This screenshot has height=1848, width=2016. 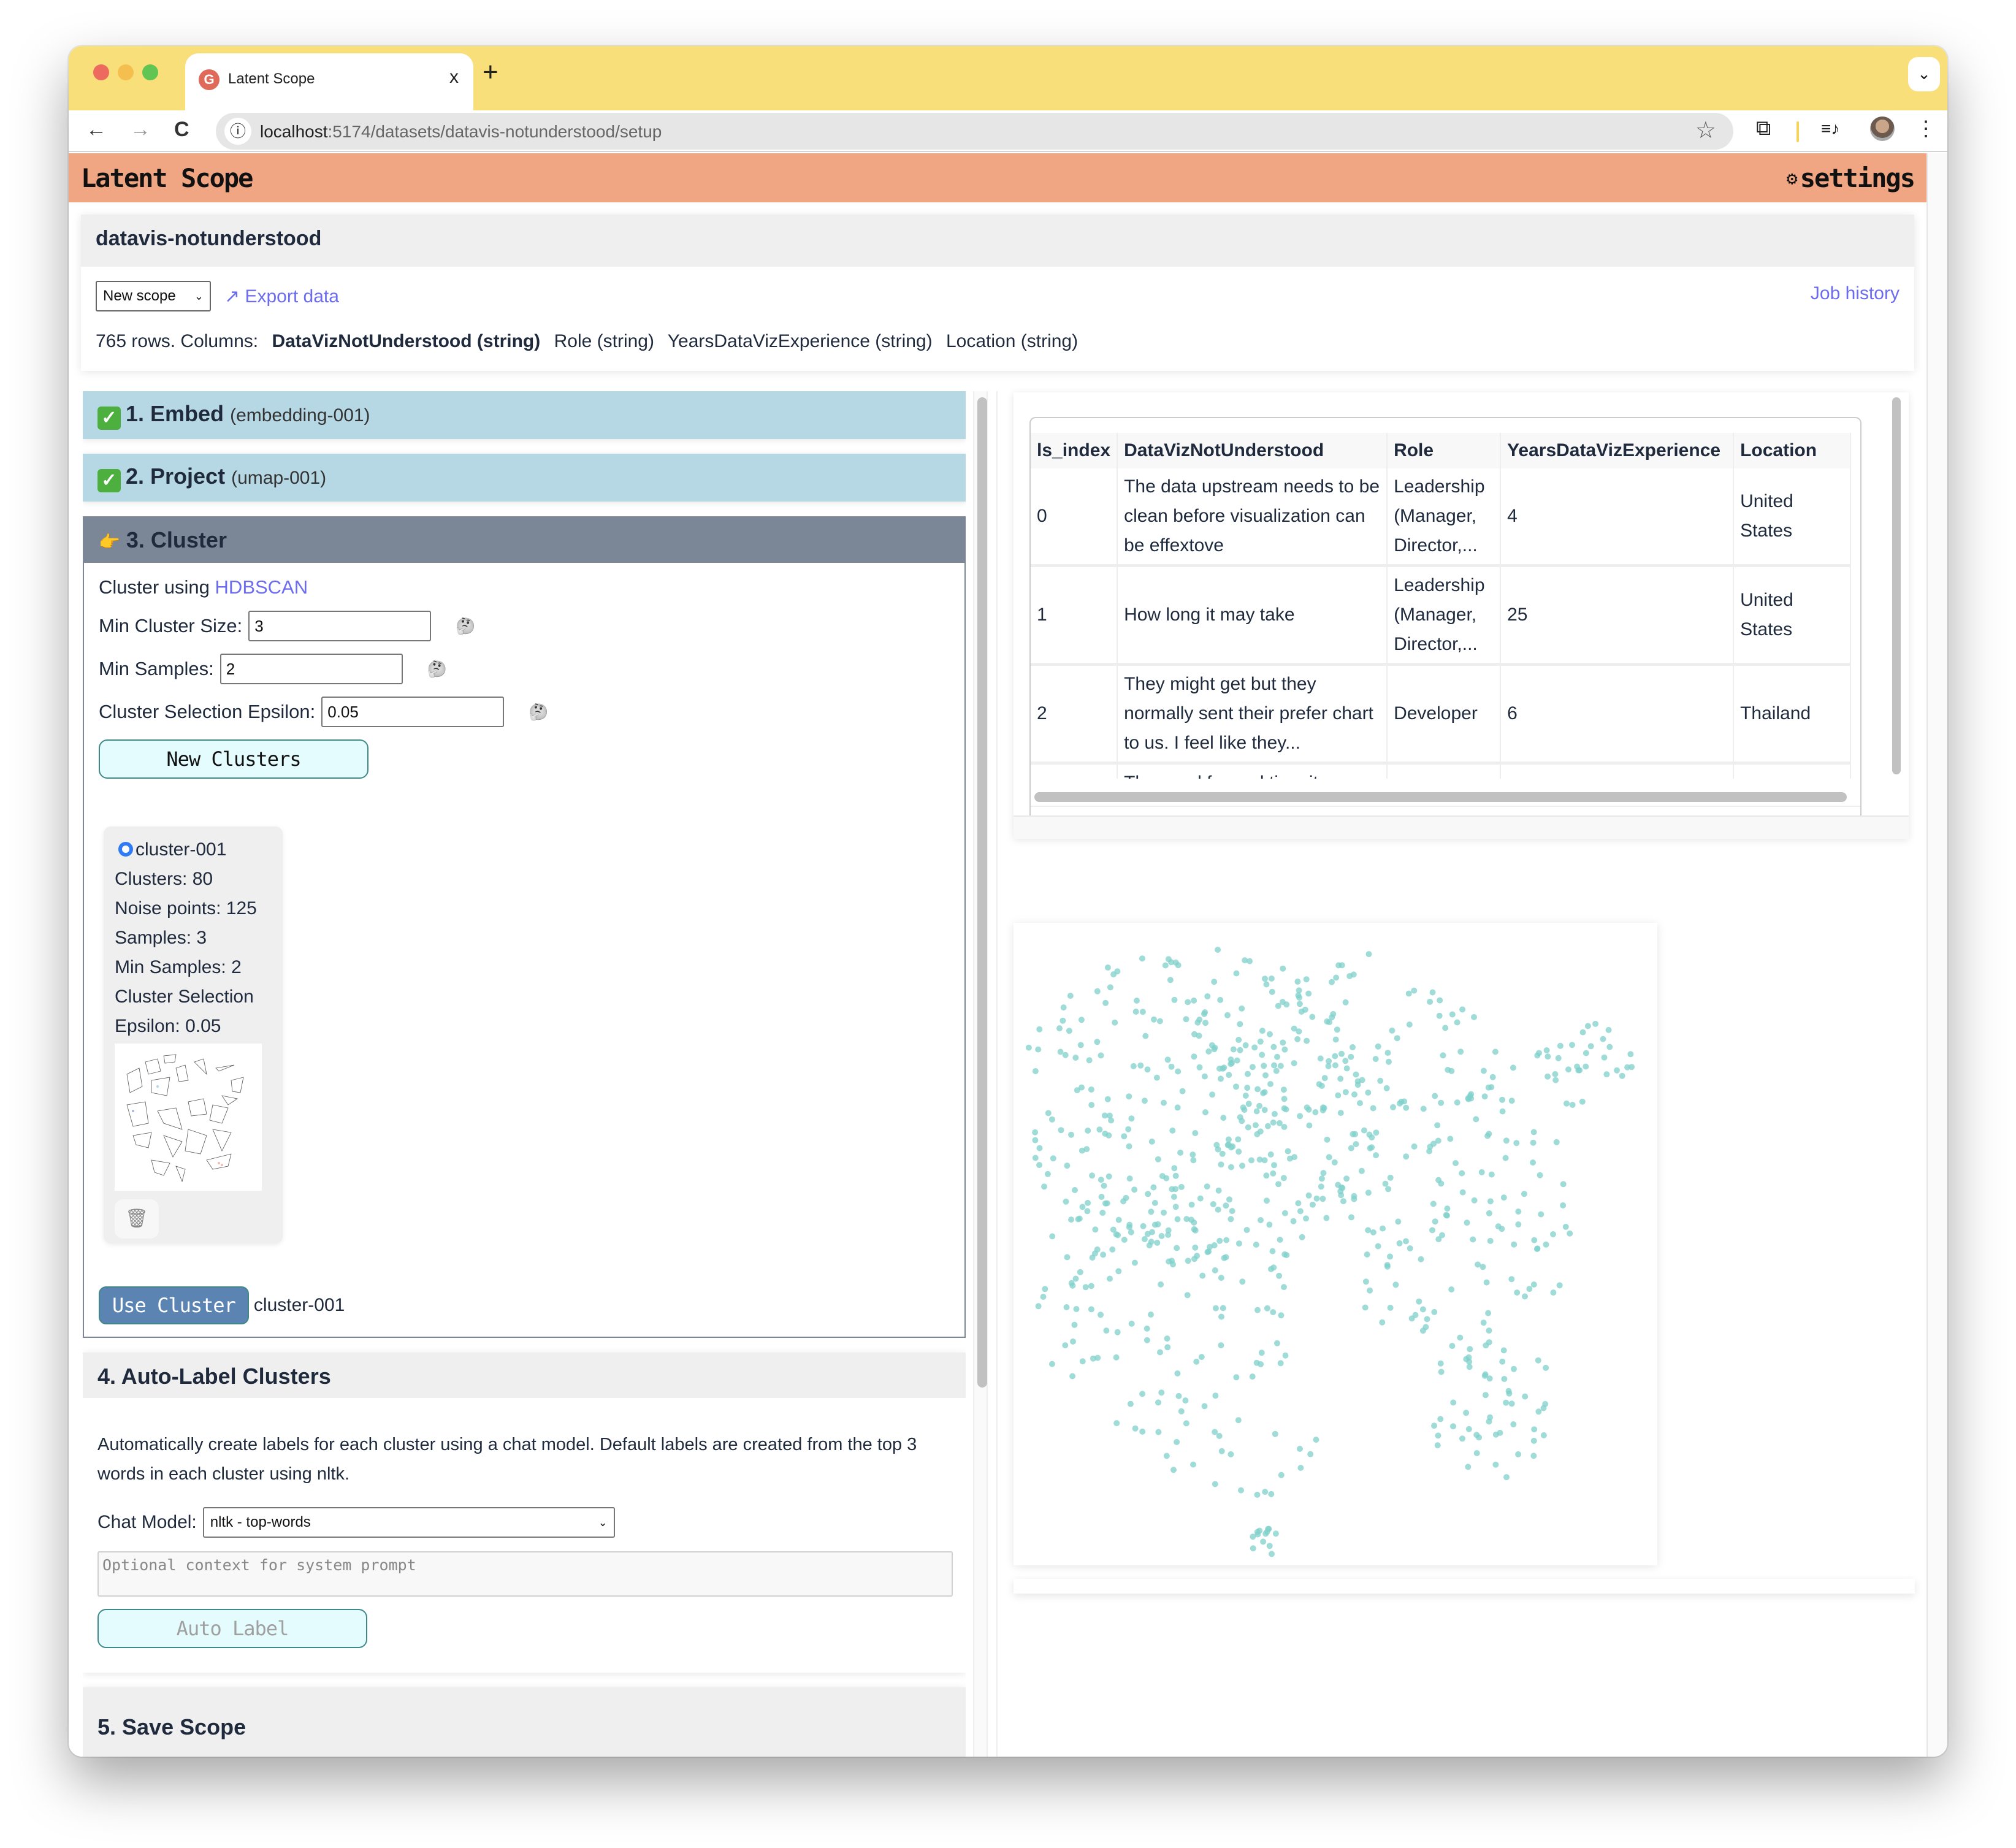 What do you see at coordinates (466, 626) in the screenshot?
I see `help-thinking-icon: 🤔` at bounding box center [466, 626].